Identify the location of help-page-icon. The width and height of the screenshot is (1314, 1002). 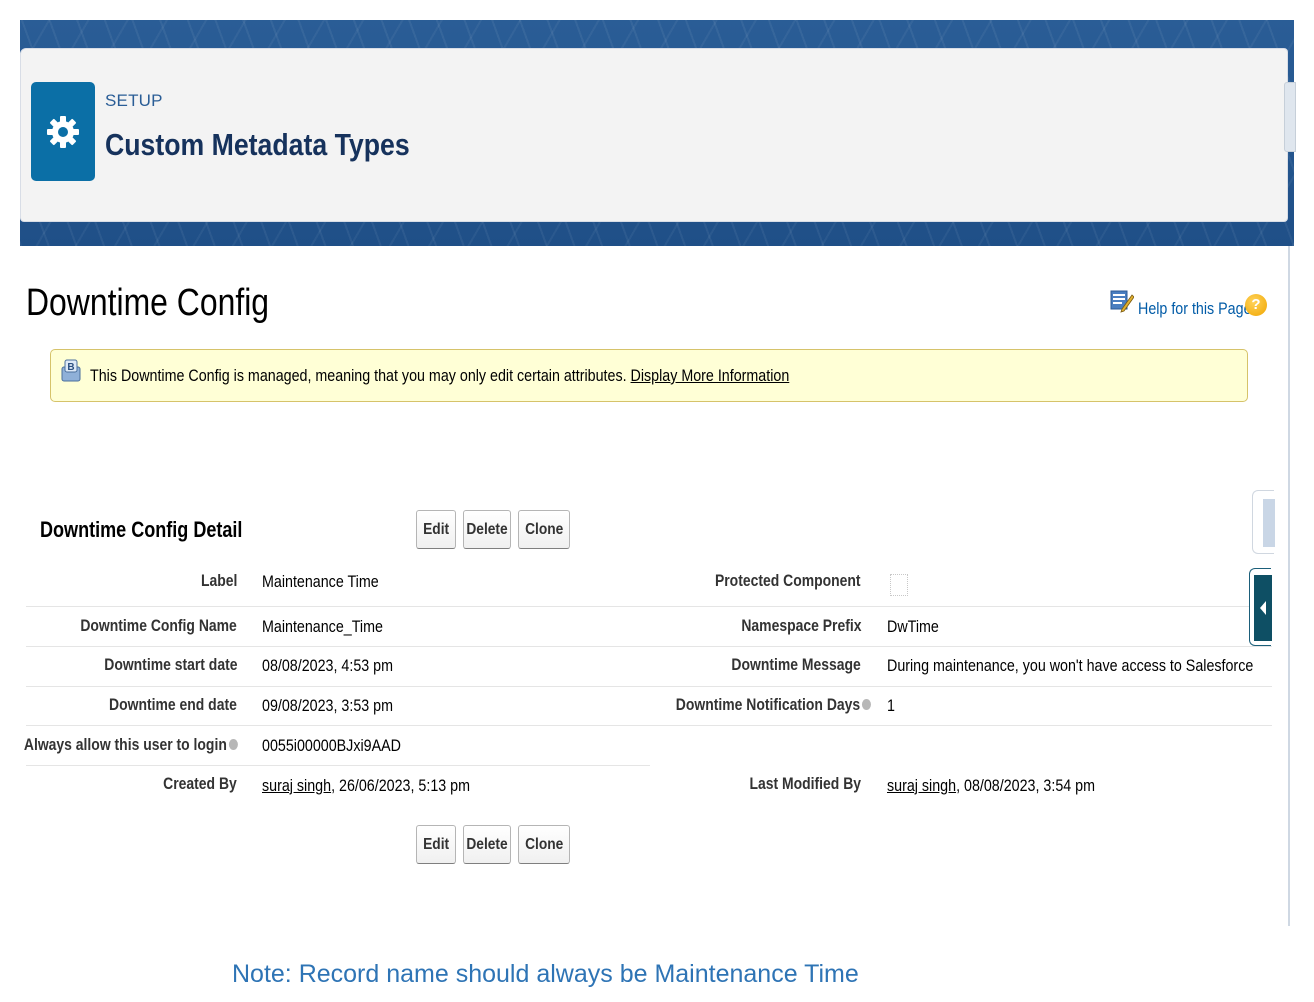
(1122, 303).